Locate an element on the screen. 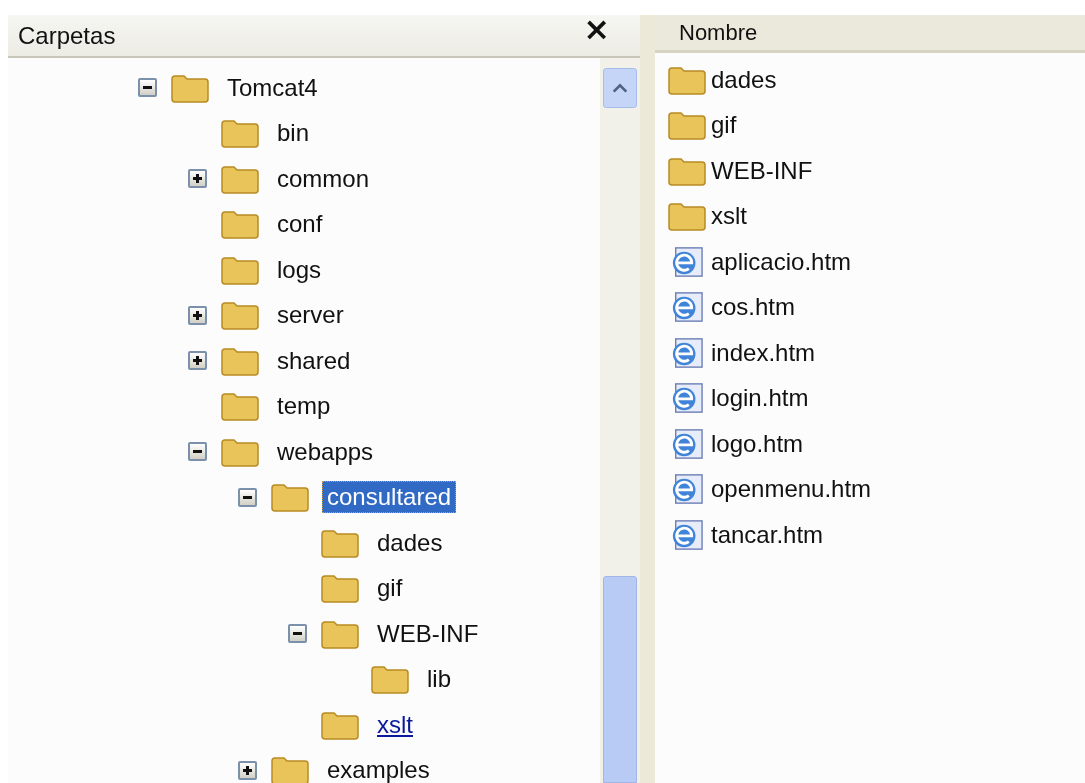  column-header: Nombre is located at coordinates (870, 34).